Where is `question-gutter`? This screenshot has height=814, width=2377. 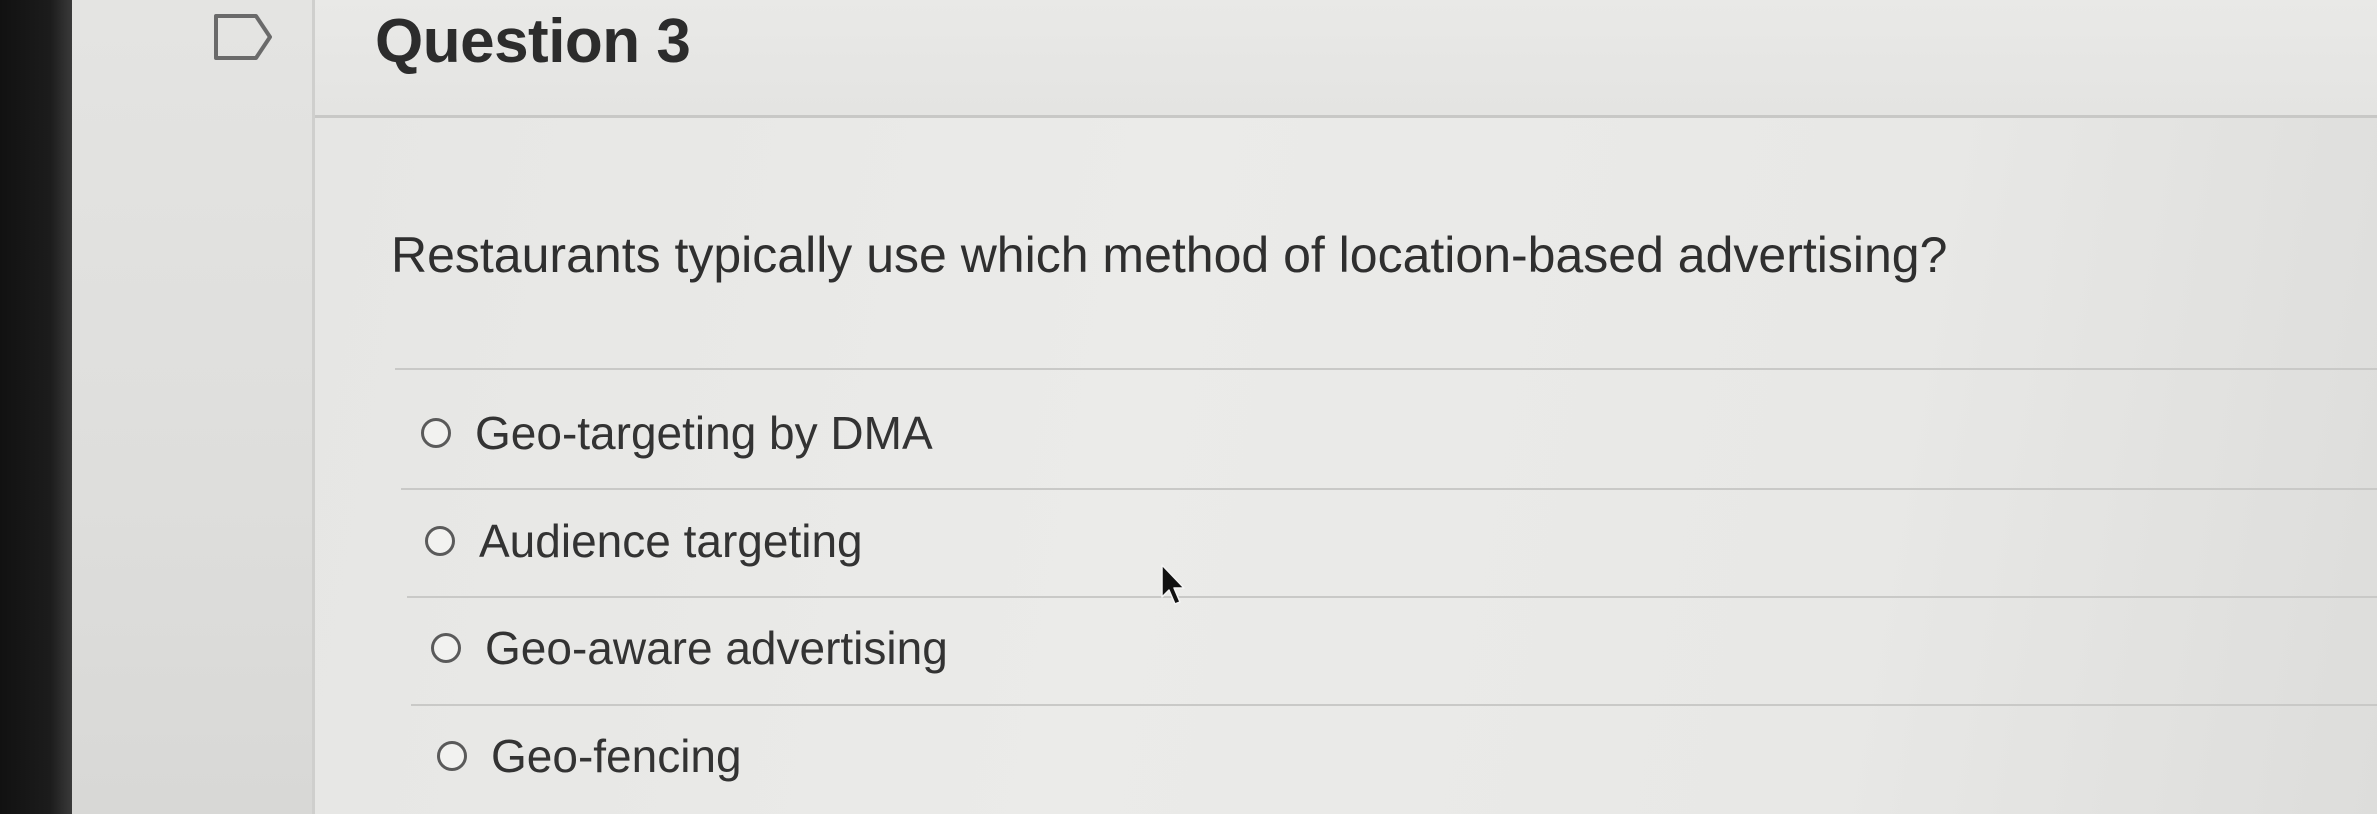 question-gutter is located at coordinates (192, 407).